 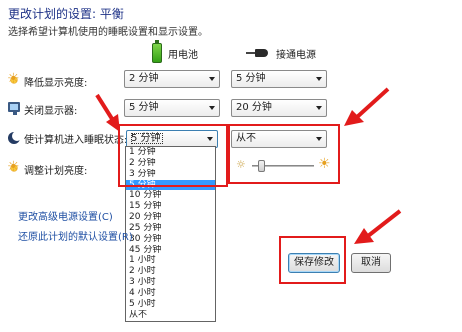 I want to click on dropdown-option: 1 小时, so click(x=170, y=260).